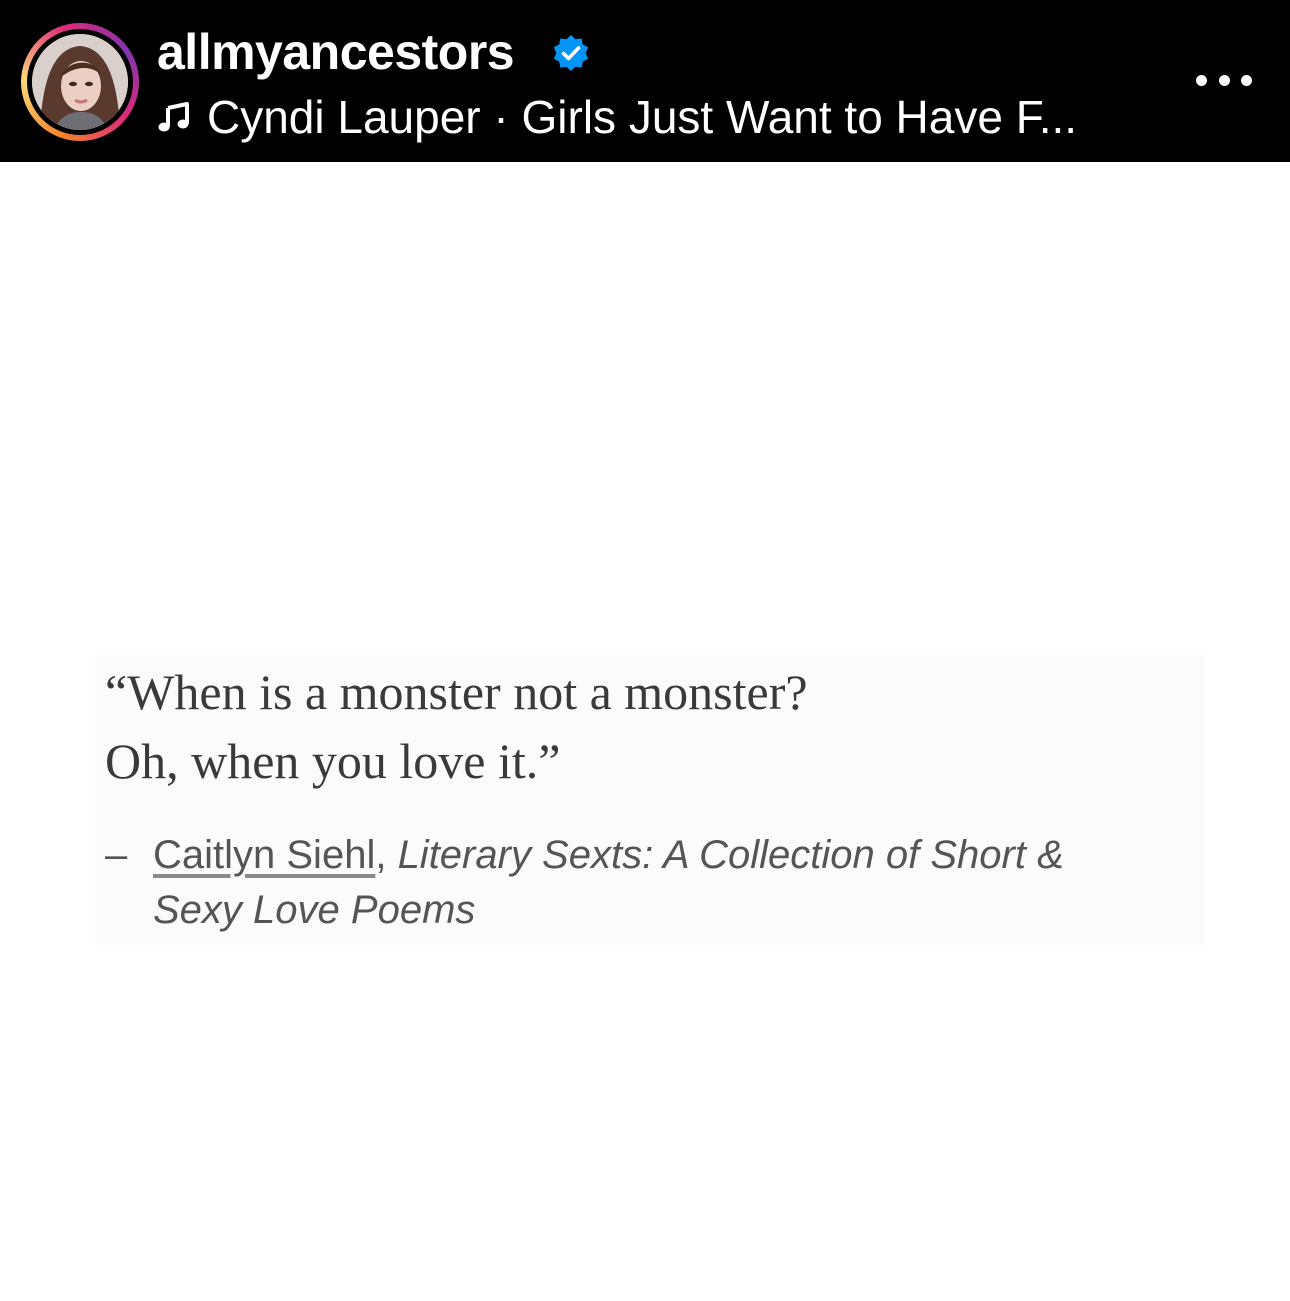  What do you see at coordinates (730, 855) in the screenshot?
I see `book-title-line-1: Literary Sexts: A Collection of Short &` at bounding box center [730, 855].